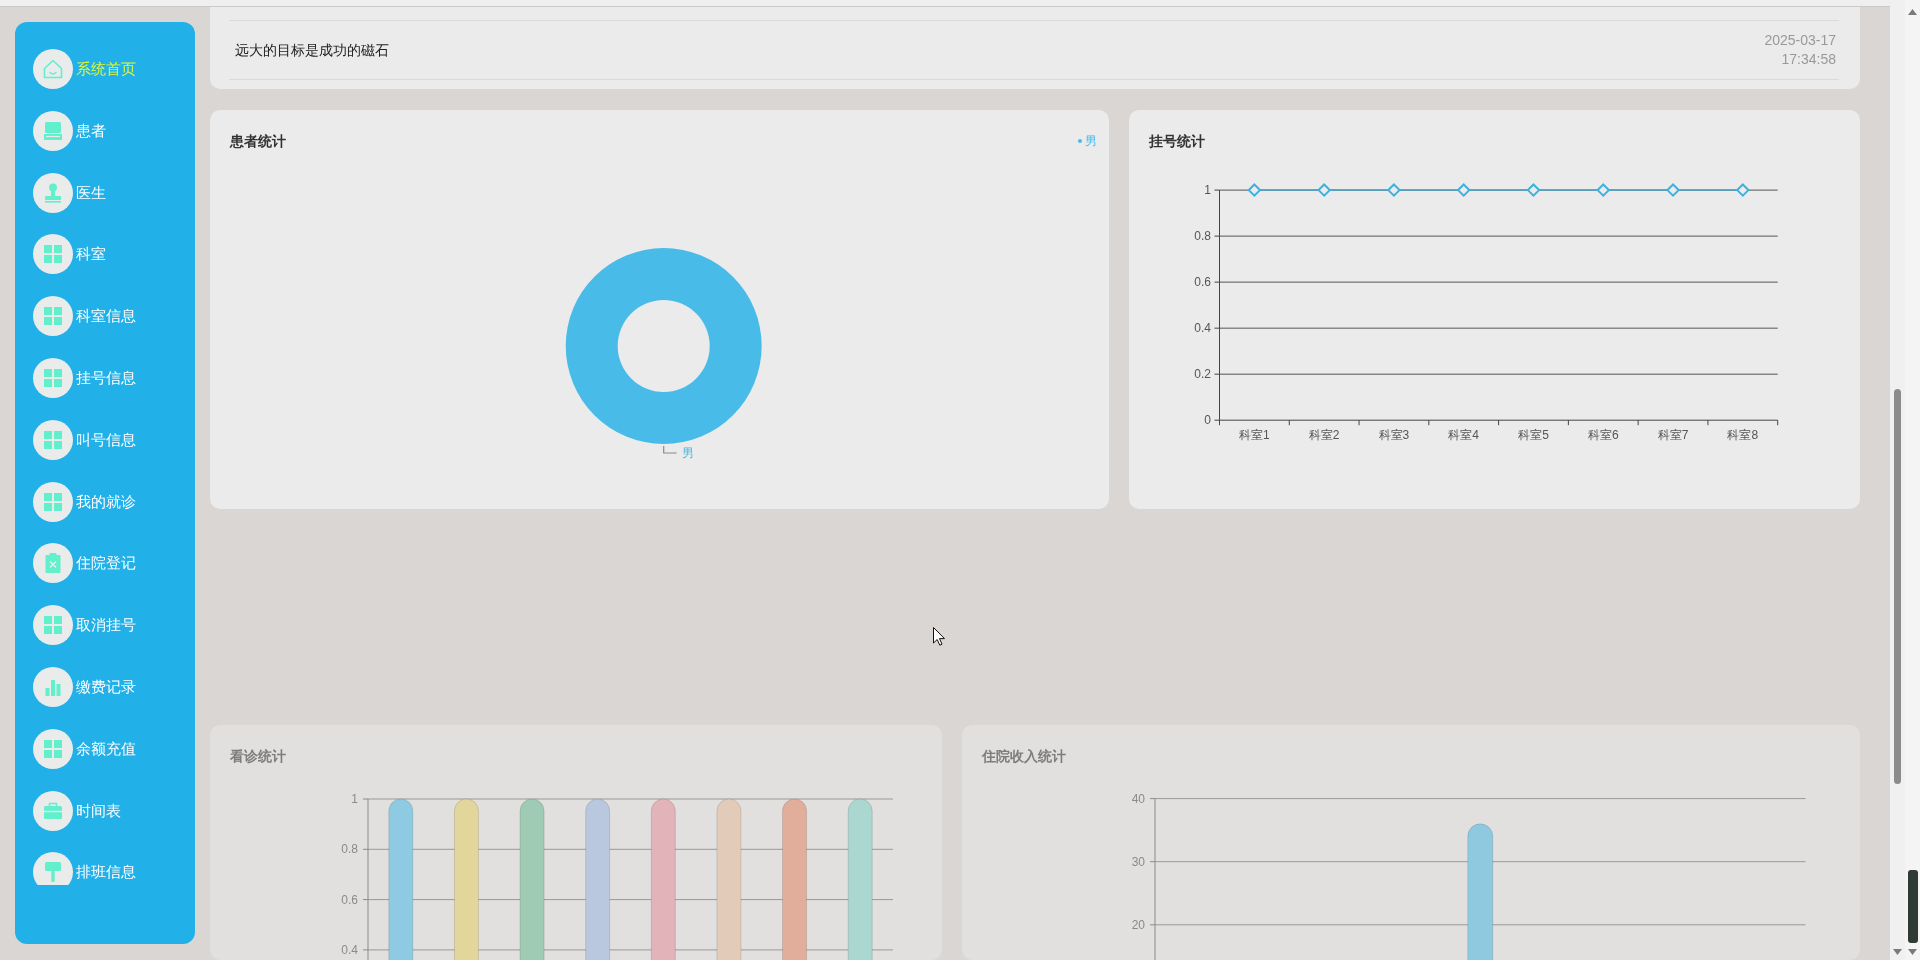 Image resolution: width=1920 pixels, height=960 pixels. I want to click on axis-label: 科室8, so click(1743, 435).